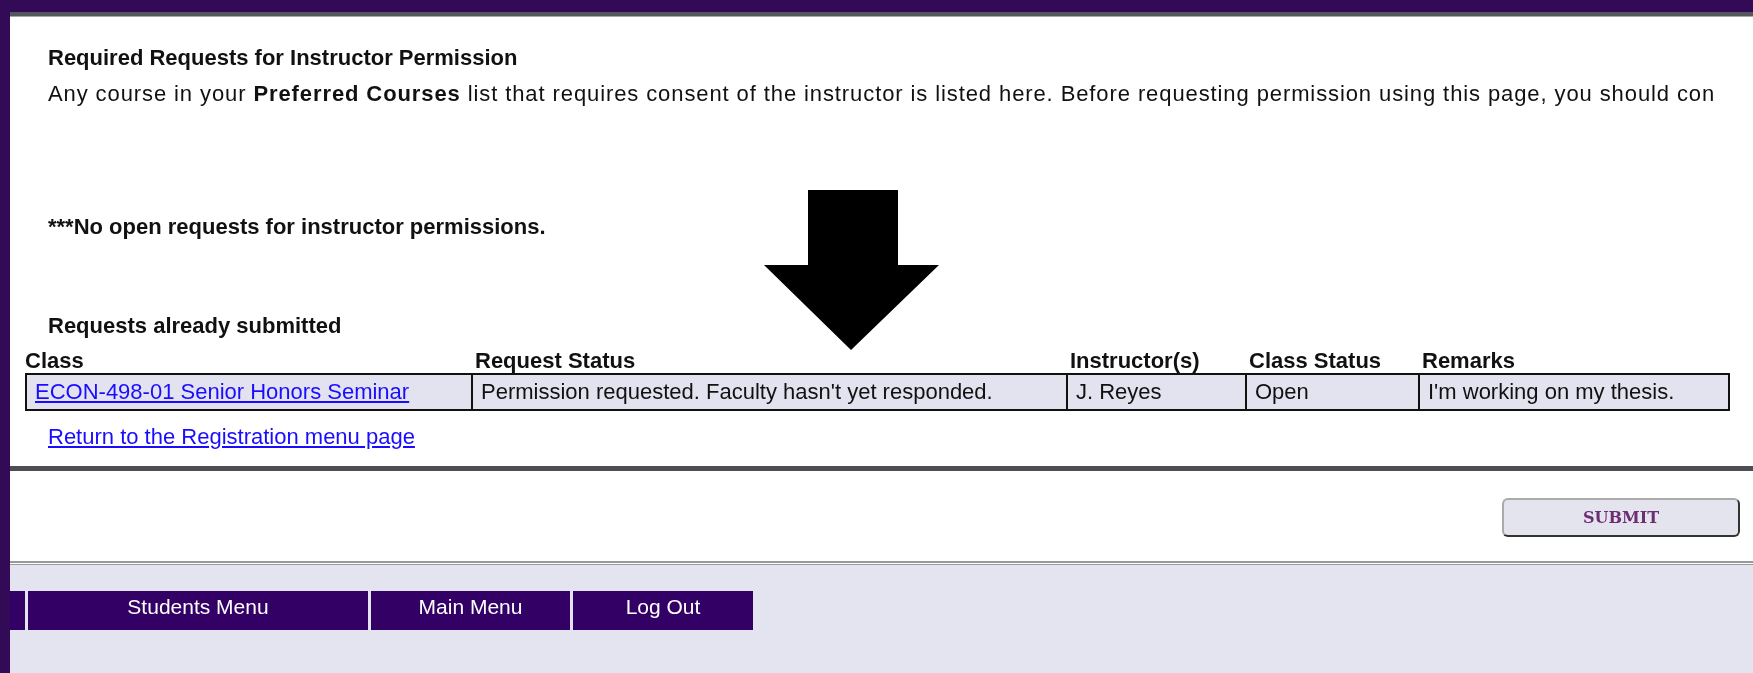 This screenshot has height=673, width=1753. I want to click on column-header: Remarks, so click(1468, 360).